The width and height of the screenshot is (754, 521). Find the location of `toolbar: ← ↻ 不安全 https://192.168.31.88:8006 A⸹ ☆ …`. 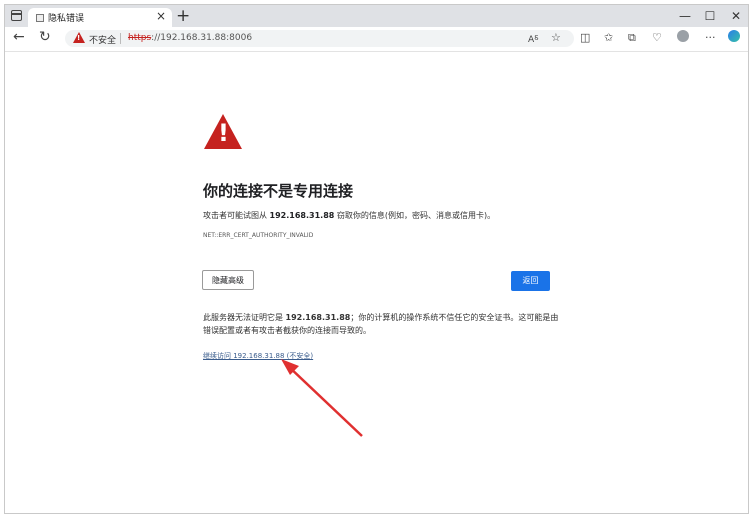

toolbar: ← ↻ 不安全 https://192.168.31.88:8006 A⸹ ☆ … is located at coordinates (376, 39).